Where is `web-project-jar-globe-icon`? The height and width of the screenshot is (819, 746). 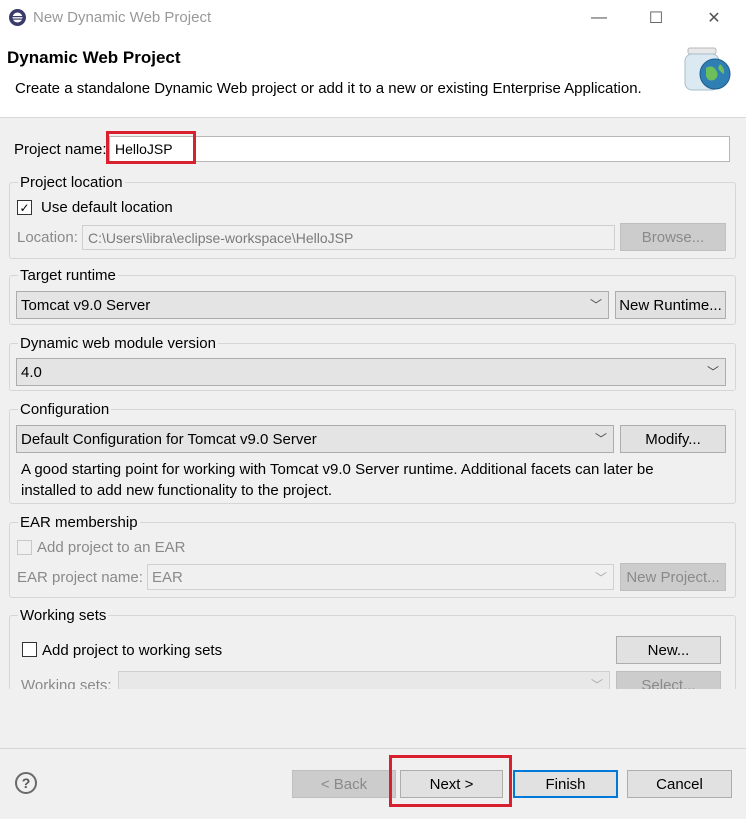 web-project-jar-globe-icon is located at coordinates (707, 69).